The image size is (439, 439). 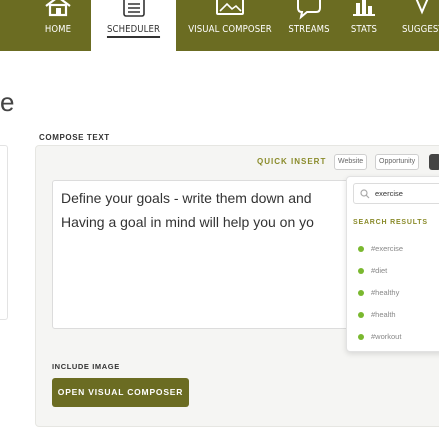 I want to click on bar-chart-icon, so click(x=364, y=8).